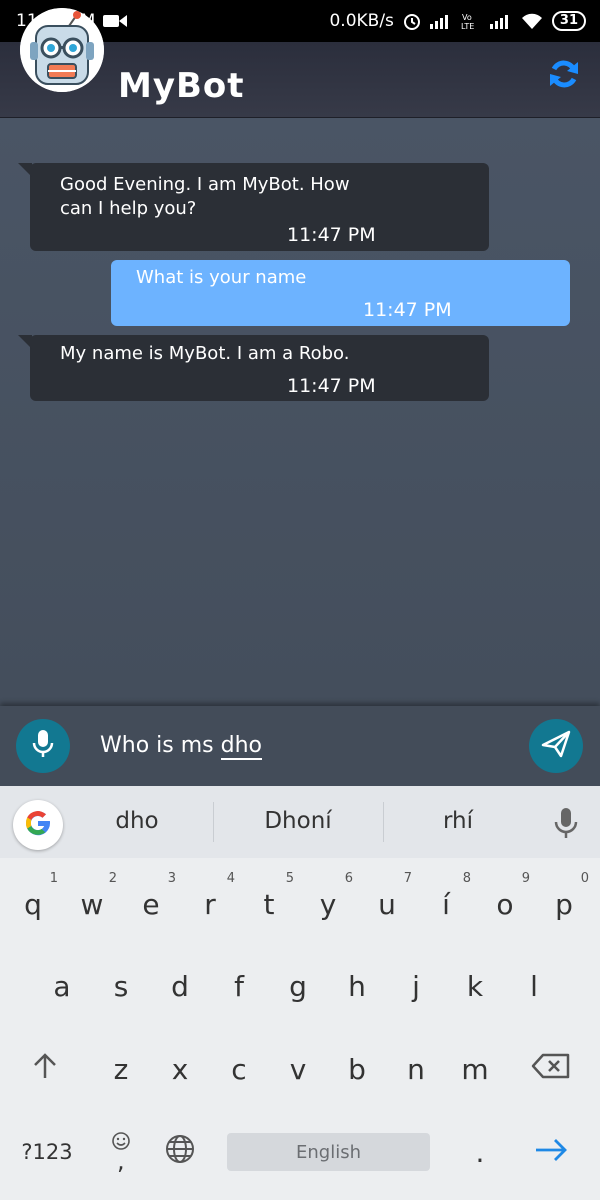 The width and height of the screenshot is (600, 1200). I want to click on backspace-icon, so click(551, 1069).